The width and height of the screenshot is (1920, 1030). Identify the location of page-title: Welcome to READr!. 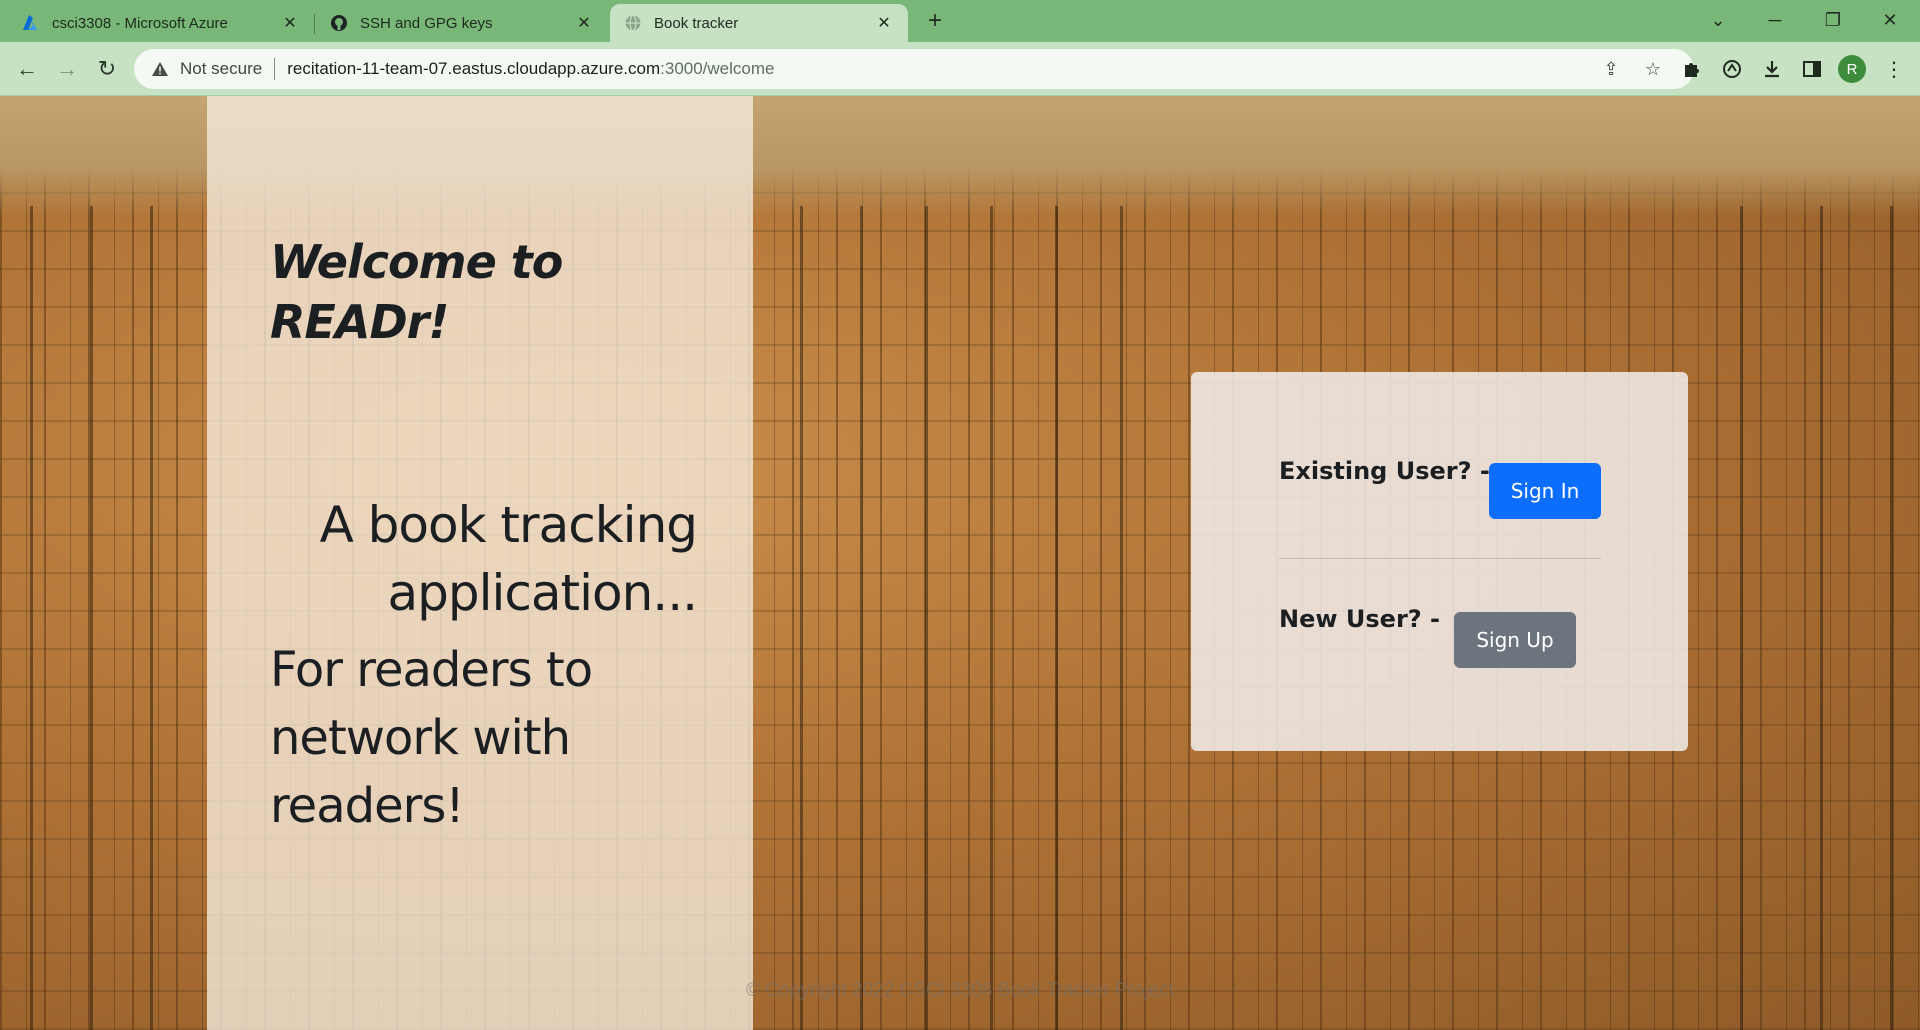
(416, 292).